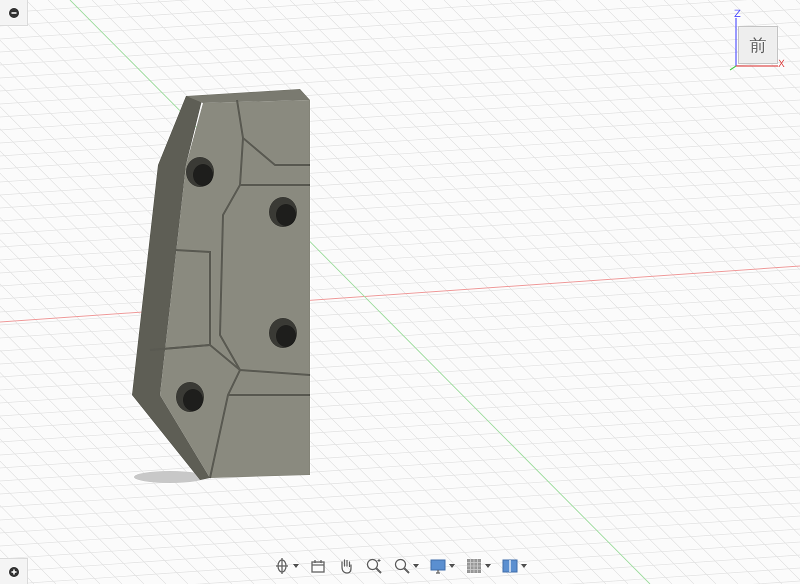 The width and height of the screenshot is (800, 584). Describe the element at coordinates (438, 566) in the screenshot. I see `monitor-icon` at that location.